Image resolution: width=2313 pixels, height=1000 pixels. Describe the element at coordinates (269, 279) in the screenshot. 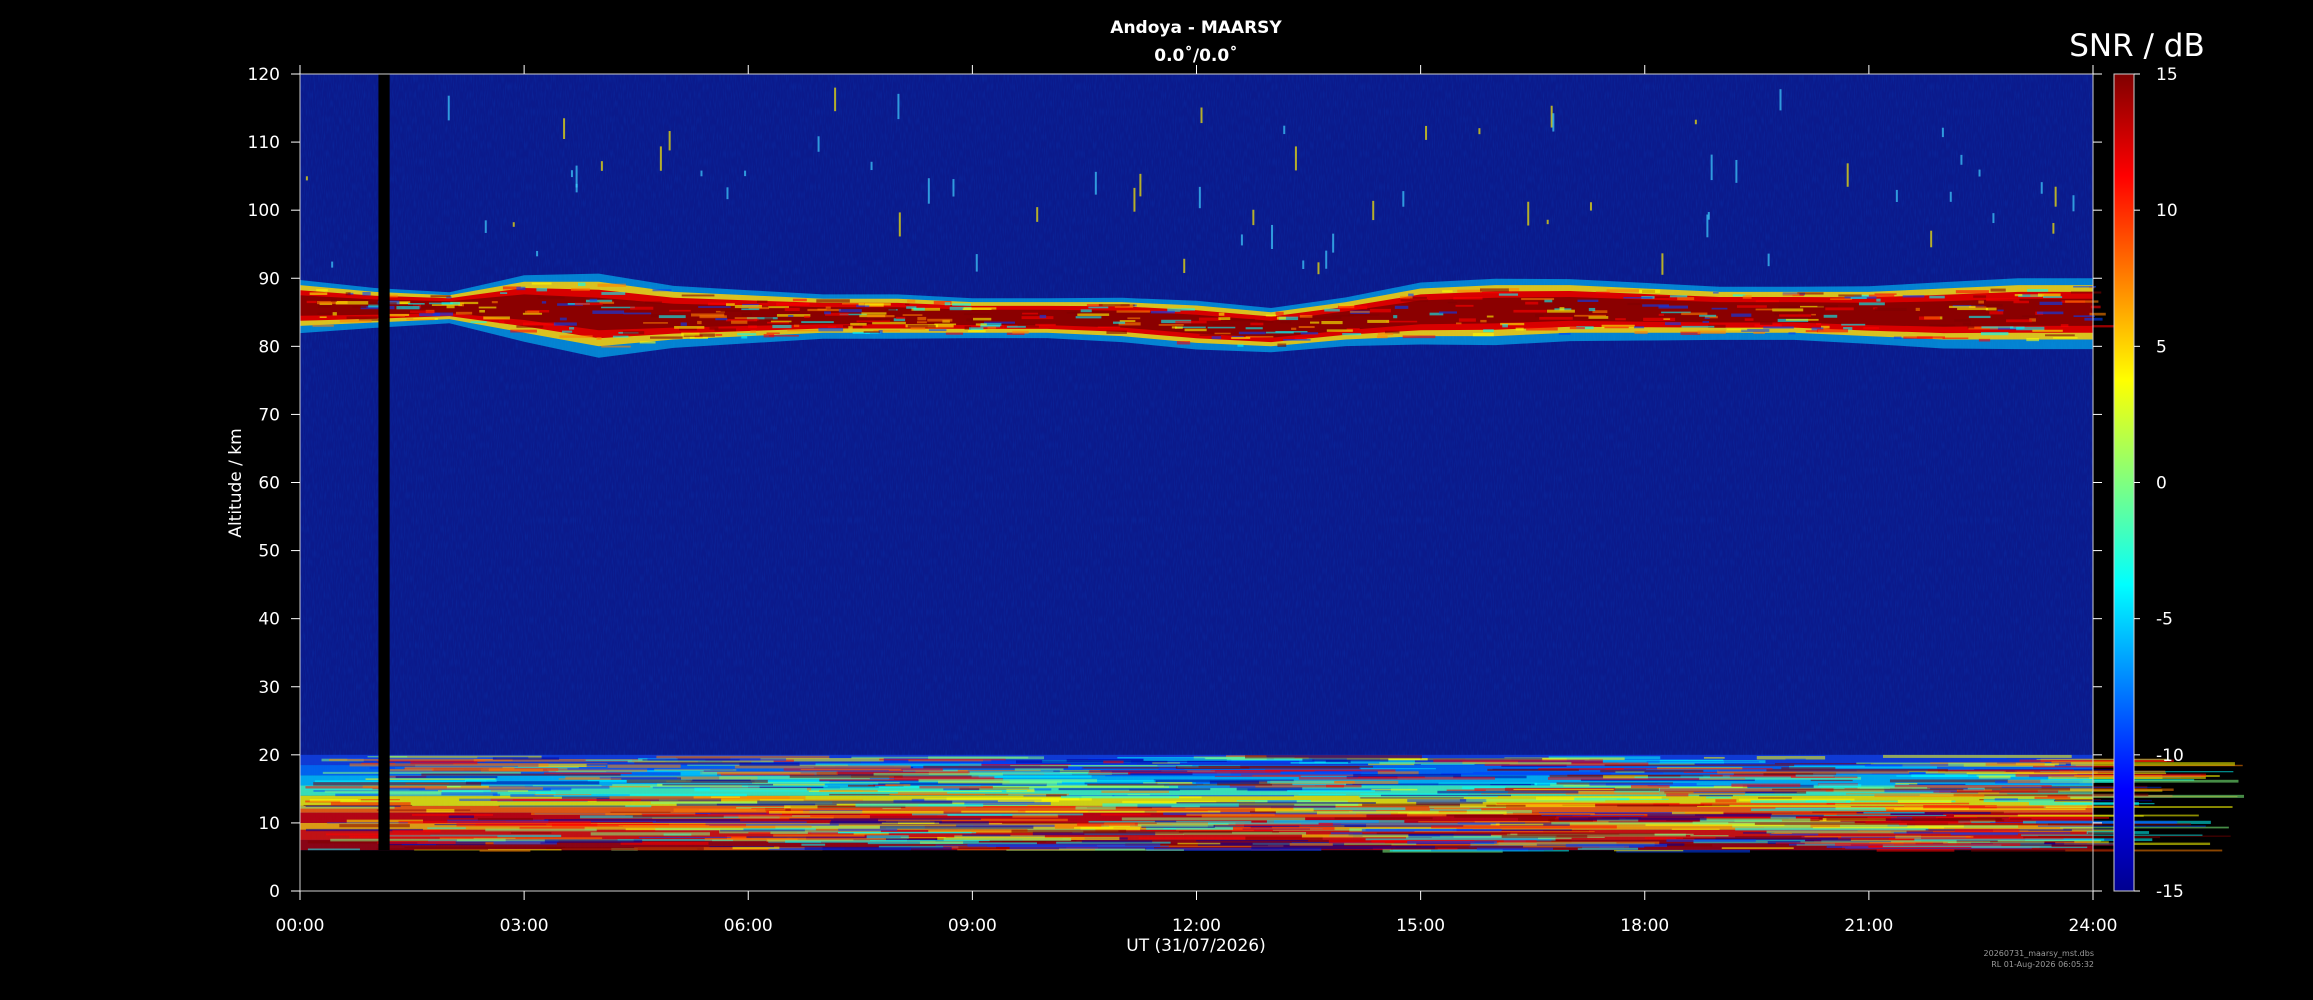

I see `y-tick-label: 90` at that location.